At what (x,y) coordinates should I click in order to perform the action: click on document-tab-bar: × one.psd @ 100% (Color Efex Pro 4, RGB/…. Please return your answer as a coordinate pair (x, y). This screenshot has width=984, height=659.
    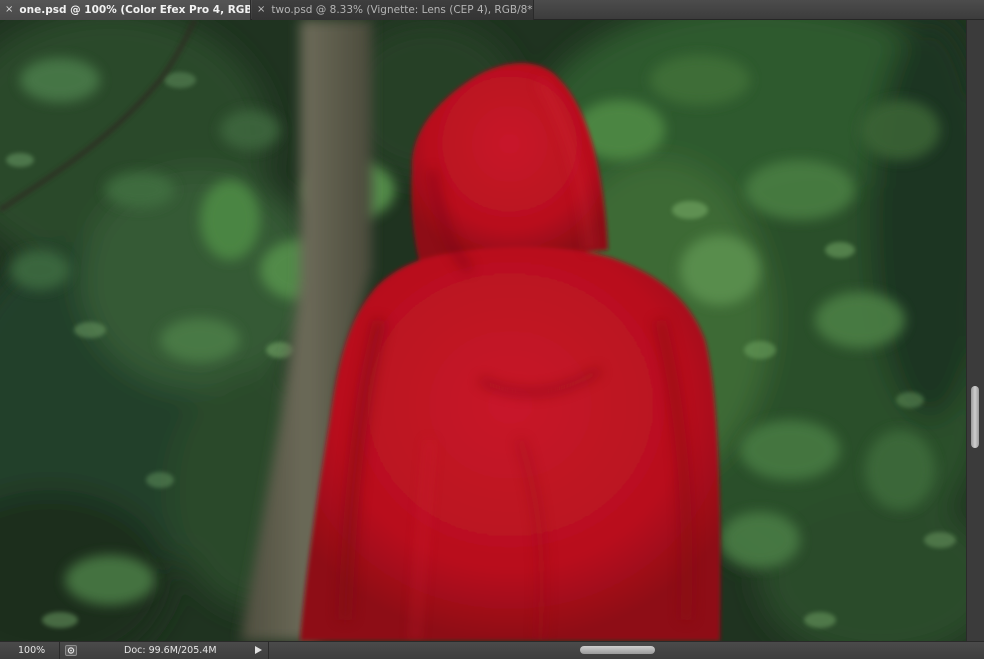
    Looking at the image, I should click on (492, 10).